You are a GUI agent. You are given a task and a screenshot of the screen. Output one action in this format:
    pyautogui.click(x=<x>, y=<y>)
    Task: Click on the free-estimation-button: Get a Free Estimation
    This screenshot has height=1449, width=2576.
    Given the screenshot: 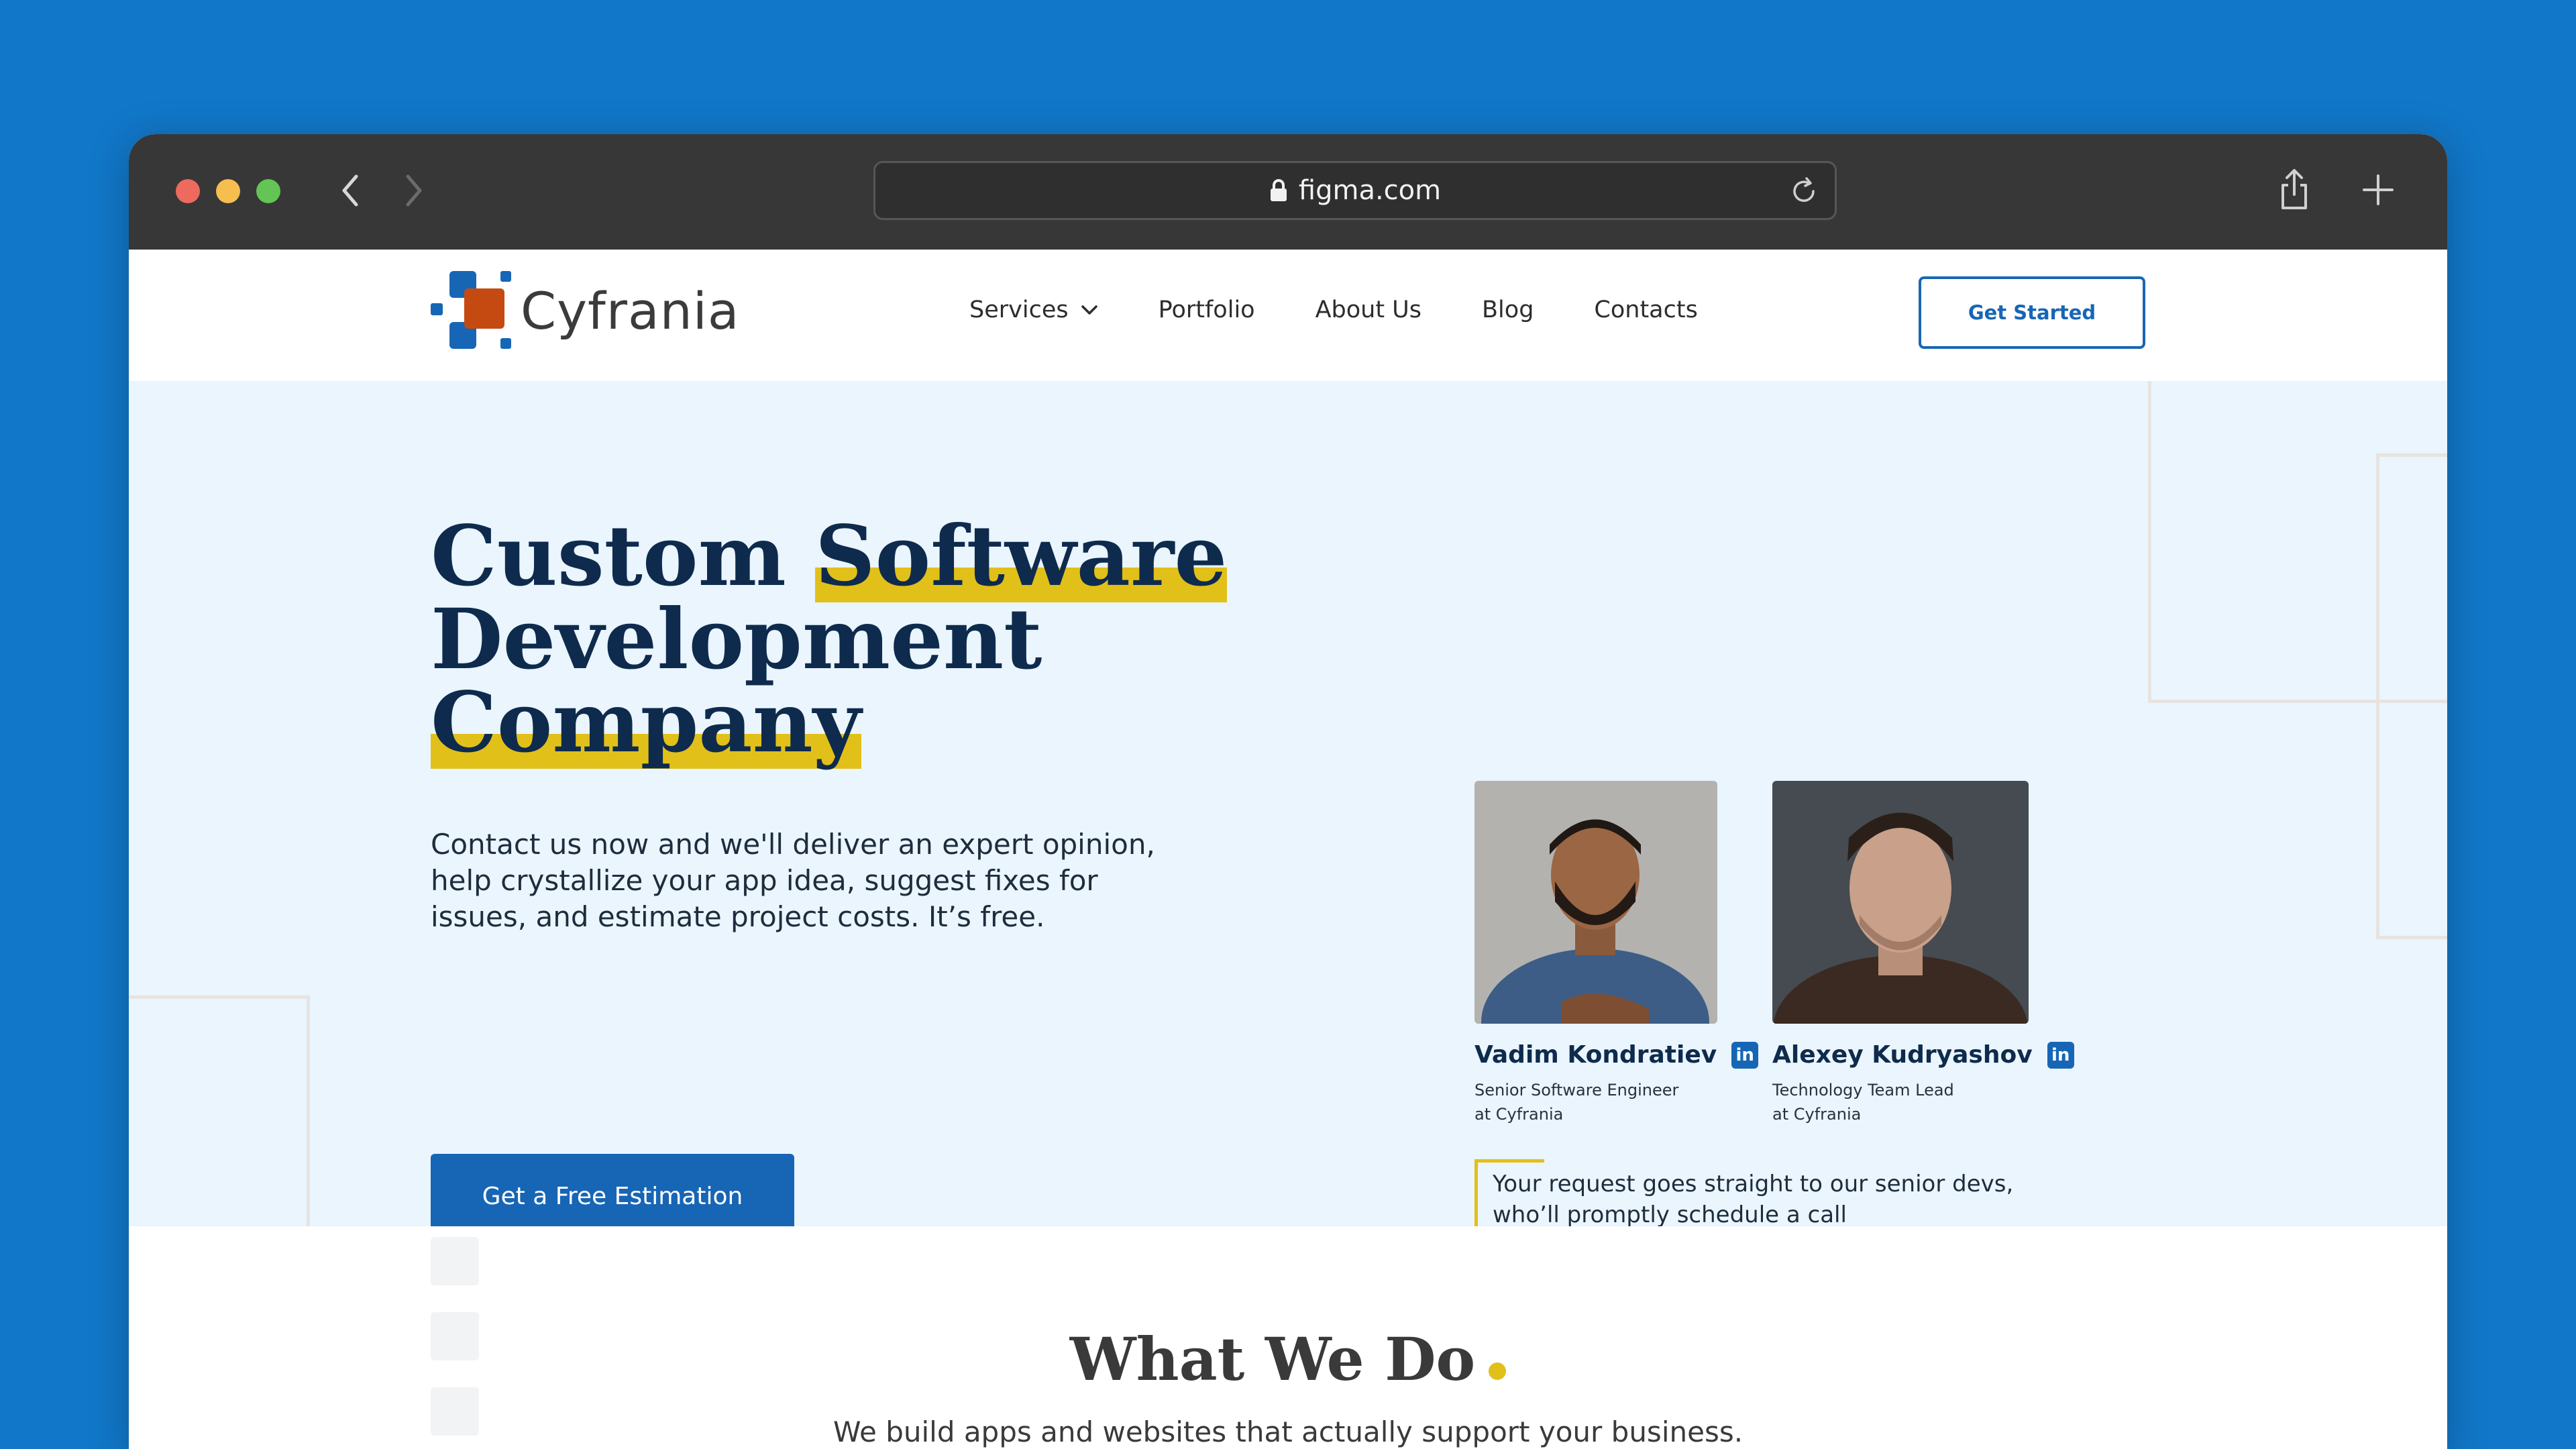 What is the action you would take?
    pyautogui.click(x=612, y=1190)
    